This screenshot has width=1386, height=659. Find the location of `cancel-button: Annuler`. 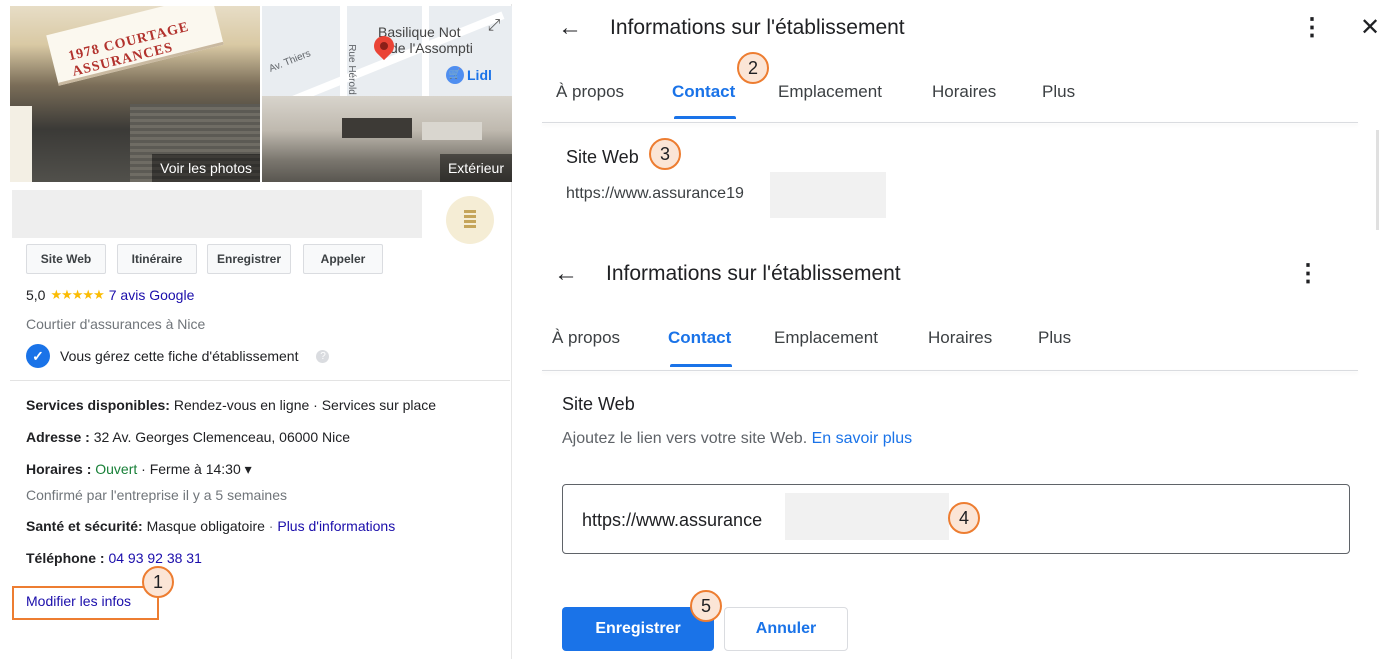

cancel-button: Annuler is located at coordinates (786, 629).